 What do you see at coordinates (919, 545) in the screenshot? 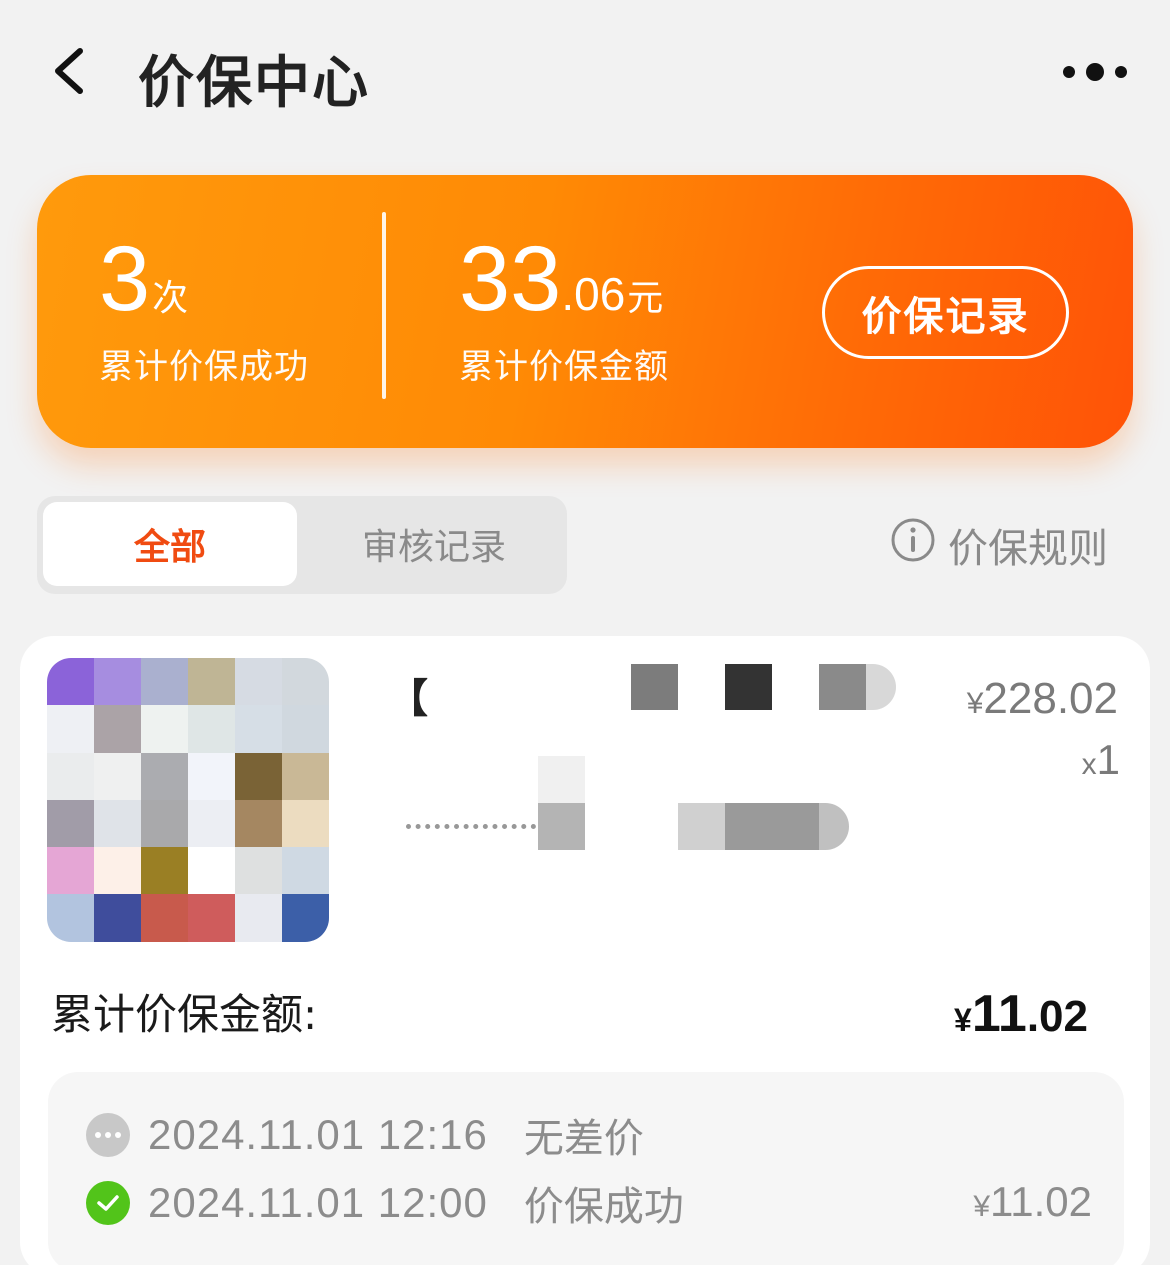
I see `info-icon` at bounding box center [919, 545].